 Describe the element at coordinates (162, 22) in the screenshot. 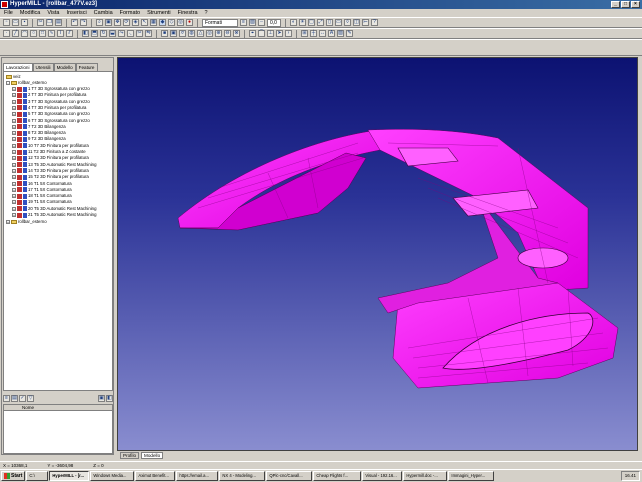

I see `render-icon: ◆` at that location.